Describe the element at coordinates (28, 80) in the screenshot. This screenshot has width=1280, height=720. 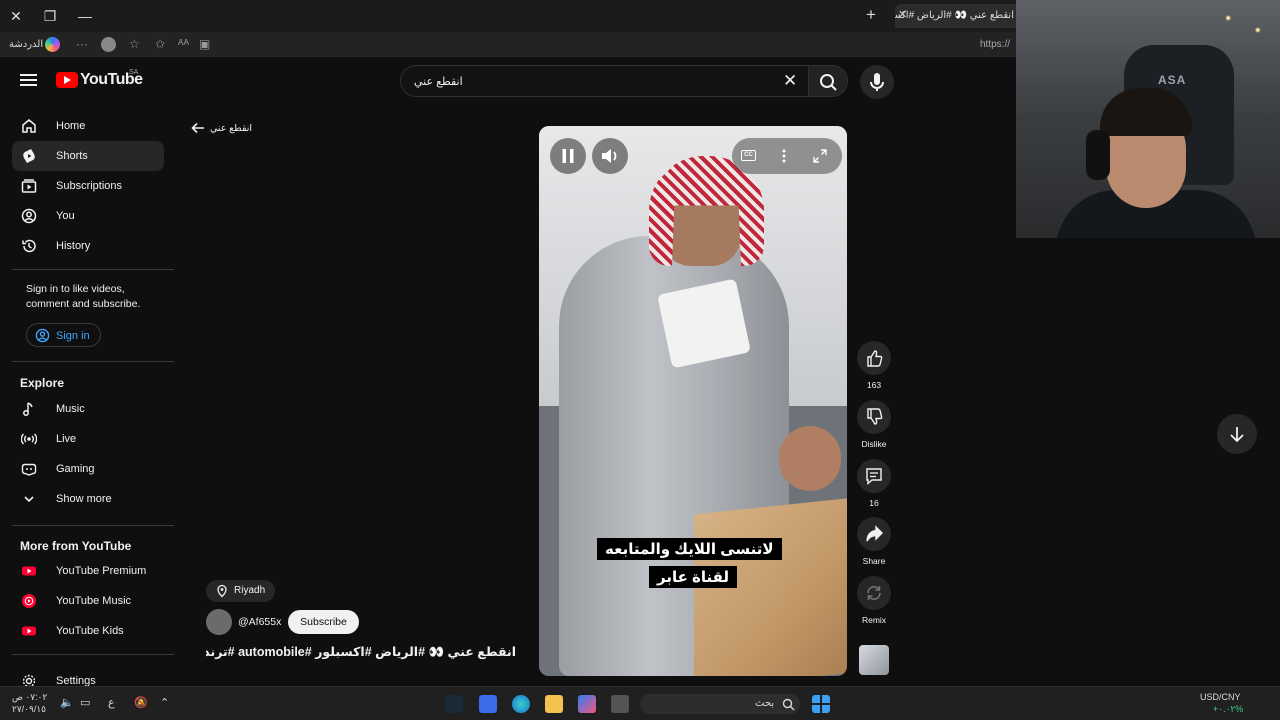
I see `menu-icon` at that location.